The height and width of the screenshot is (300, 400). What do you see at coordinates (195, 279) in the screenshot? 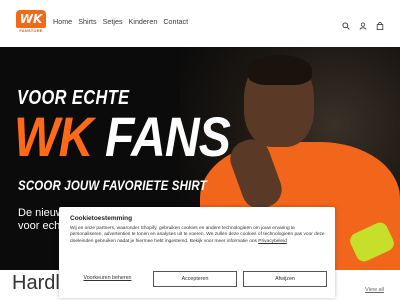
I see `accept-button: Accepteren` at bounding box center [195, 279].